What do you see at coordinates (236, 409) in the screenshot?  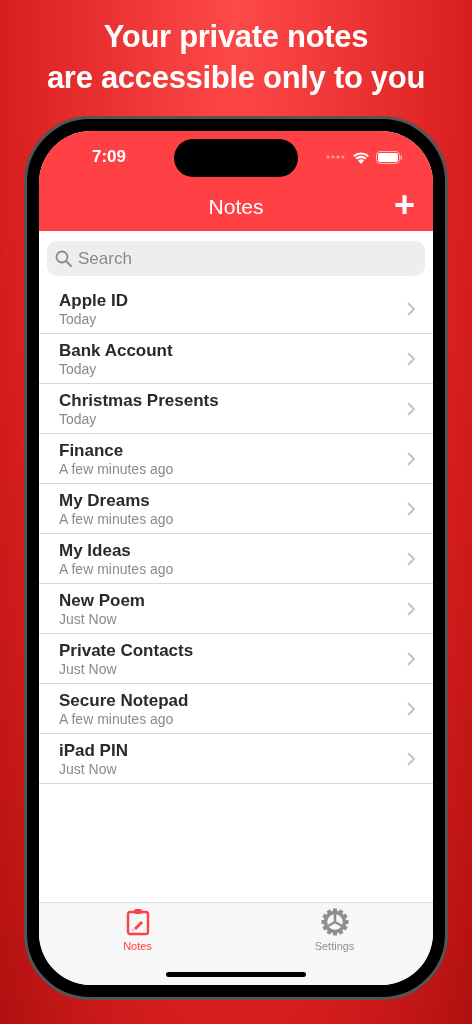 I see `note-row: Christmas Presents Today` at bounding box center [236, 409].